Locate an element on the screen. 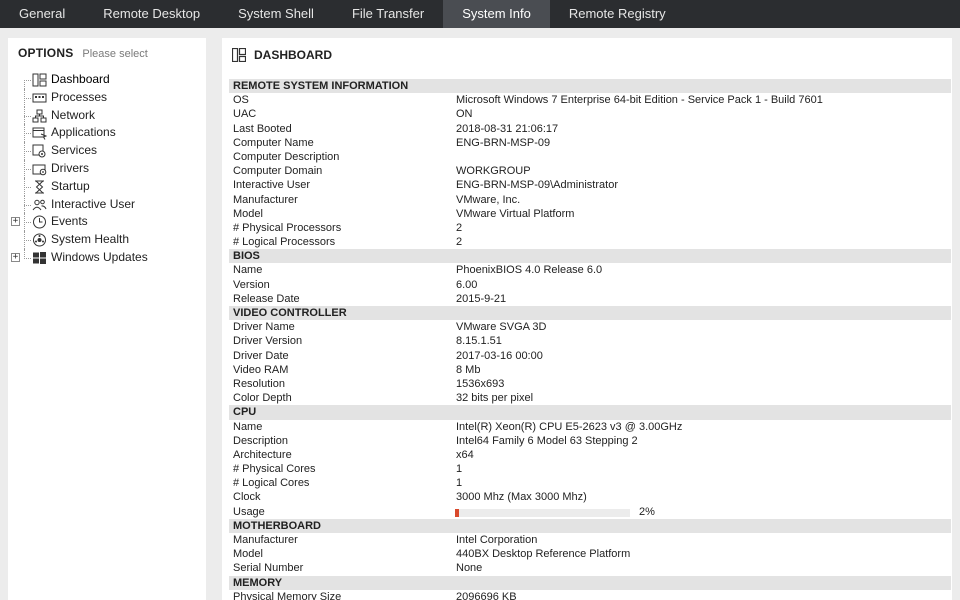  tree-item-system-health: System Health is located at coordinates (107, 240).